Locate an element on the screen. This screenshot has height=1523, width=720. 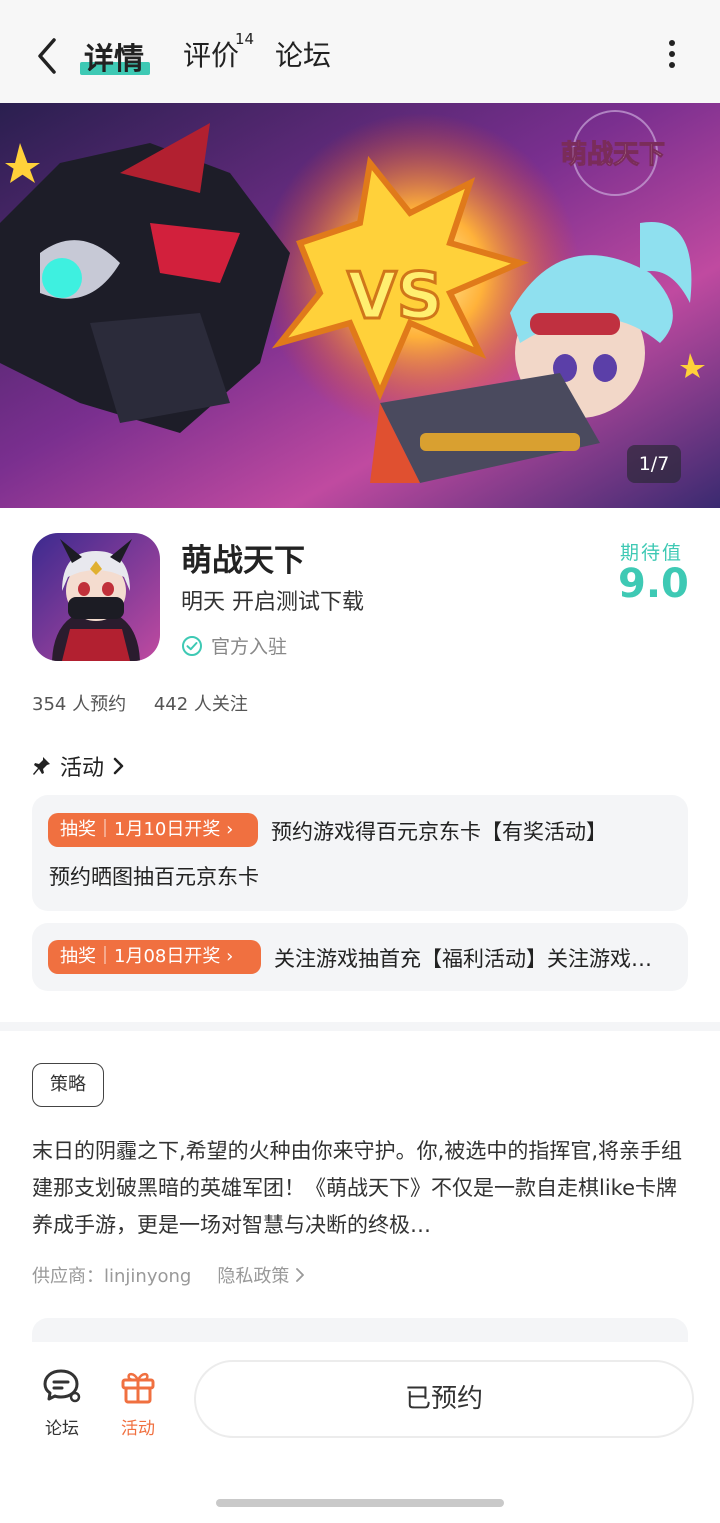
reservation-count: 354 人预约 is located at coordinates (79, 704).